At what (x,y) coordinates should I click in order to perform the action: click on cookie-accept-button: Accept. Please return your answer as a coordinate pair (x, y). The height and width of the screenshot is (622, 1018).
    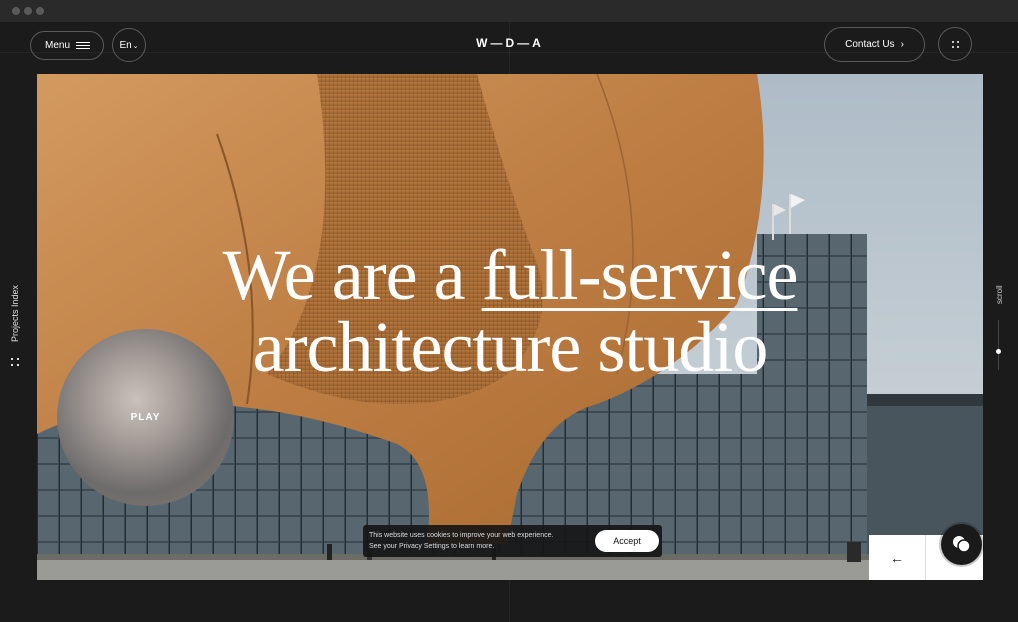
    Looking at the image, I should click on (627, 541).